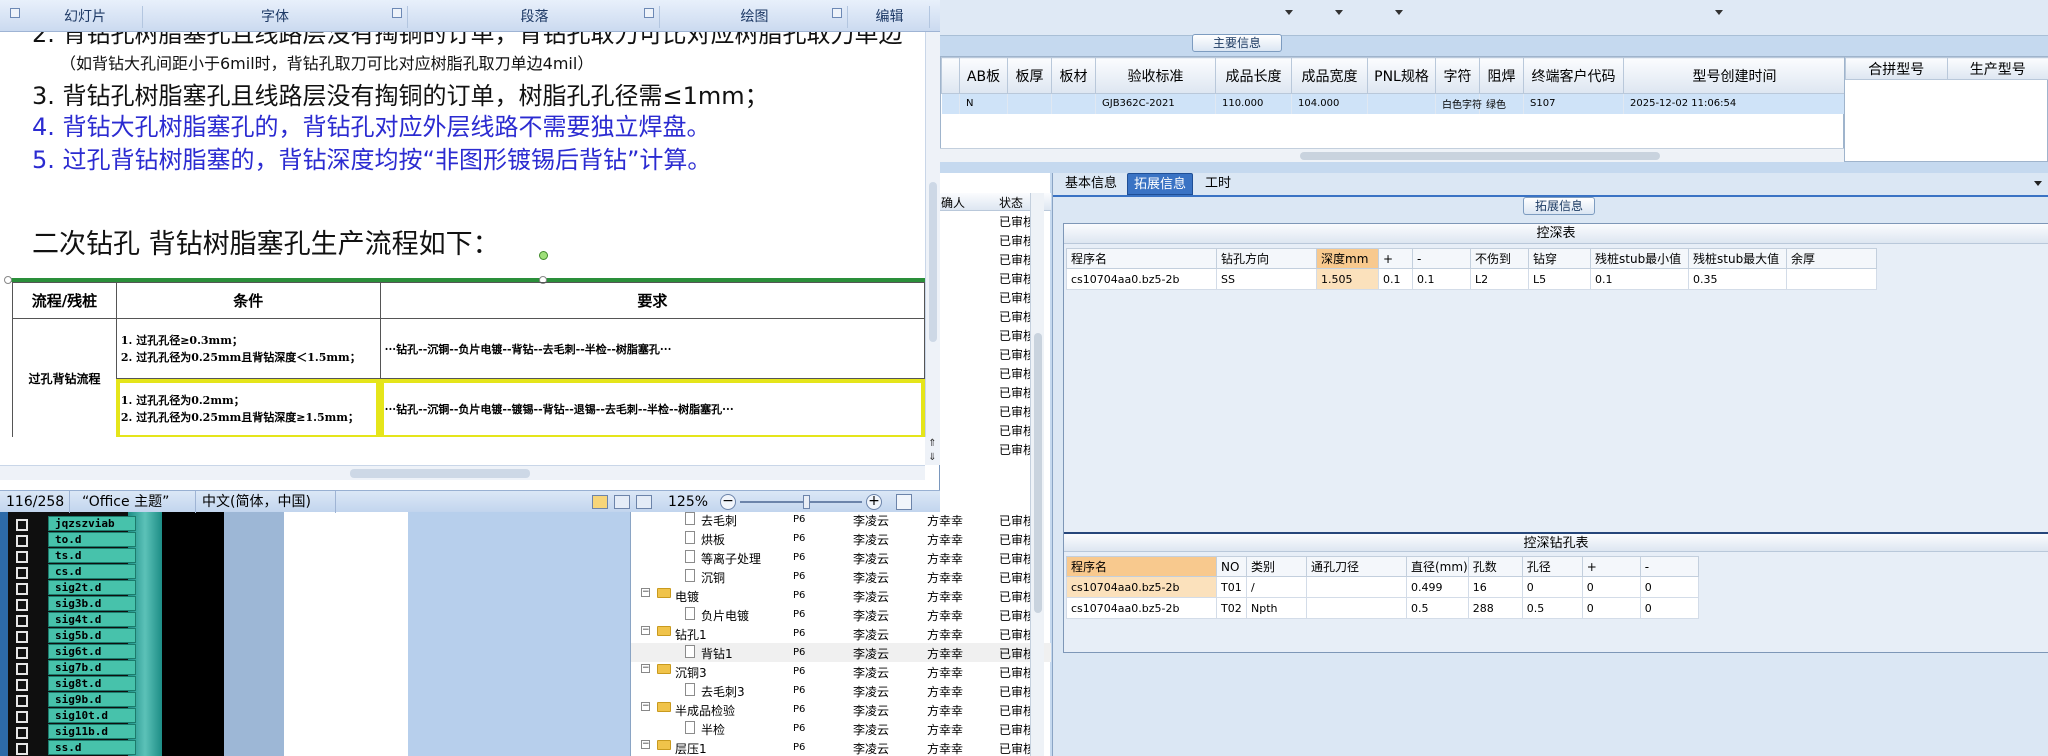  What do you see at coordinates (1501, 103) in the screenshot?
I see `main-info-cell: 绿色` at bounding box center [1501, 103].